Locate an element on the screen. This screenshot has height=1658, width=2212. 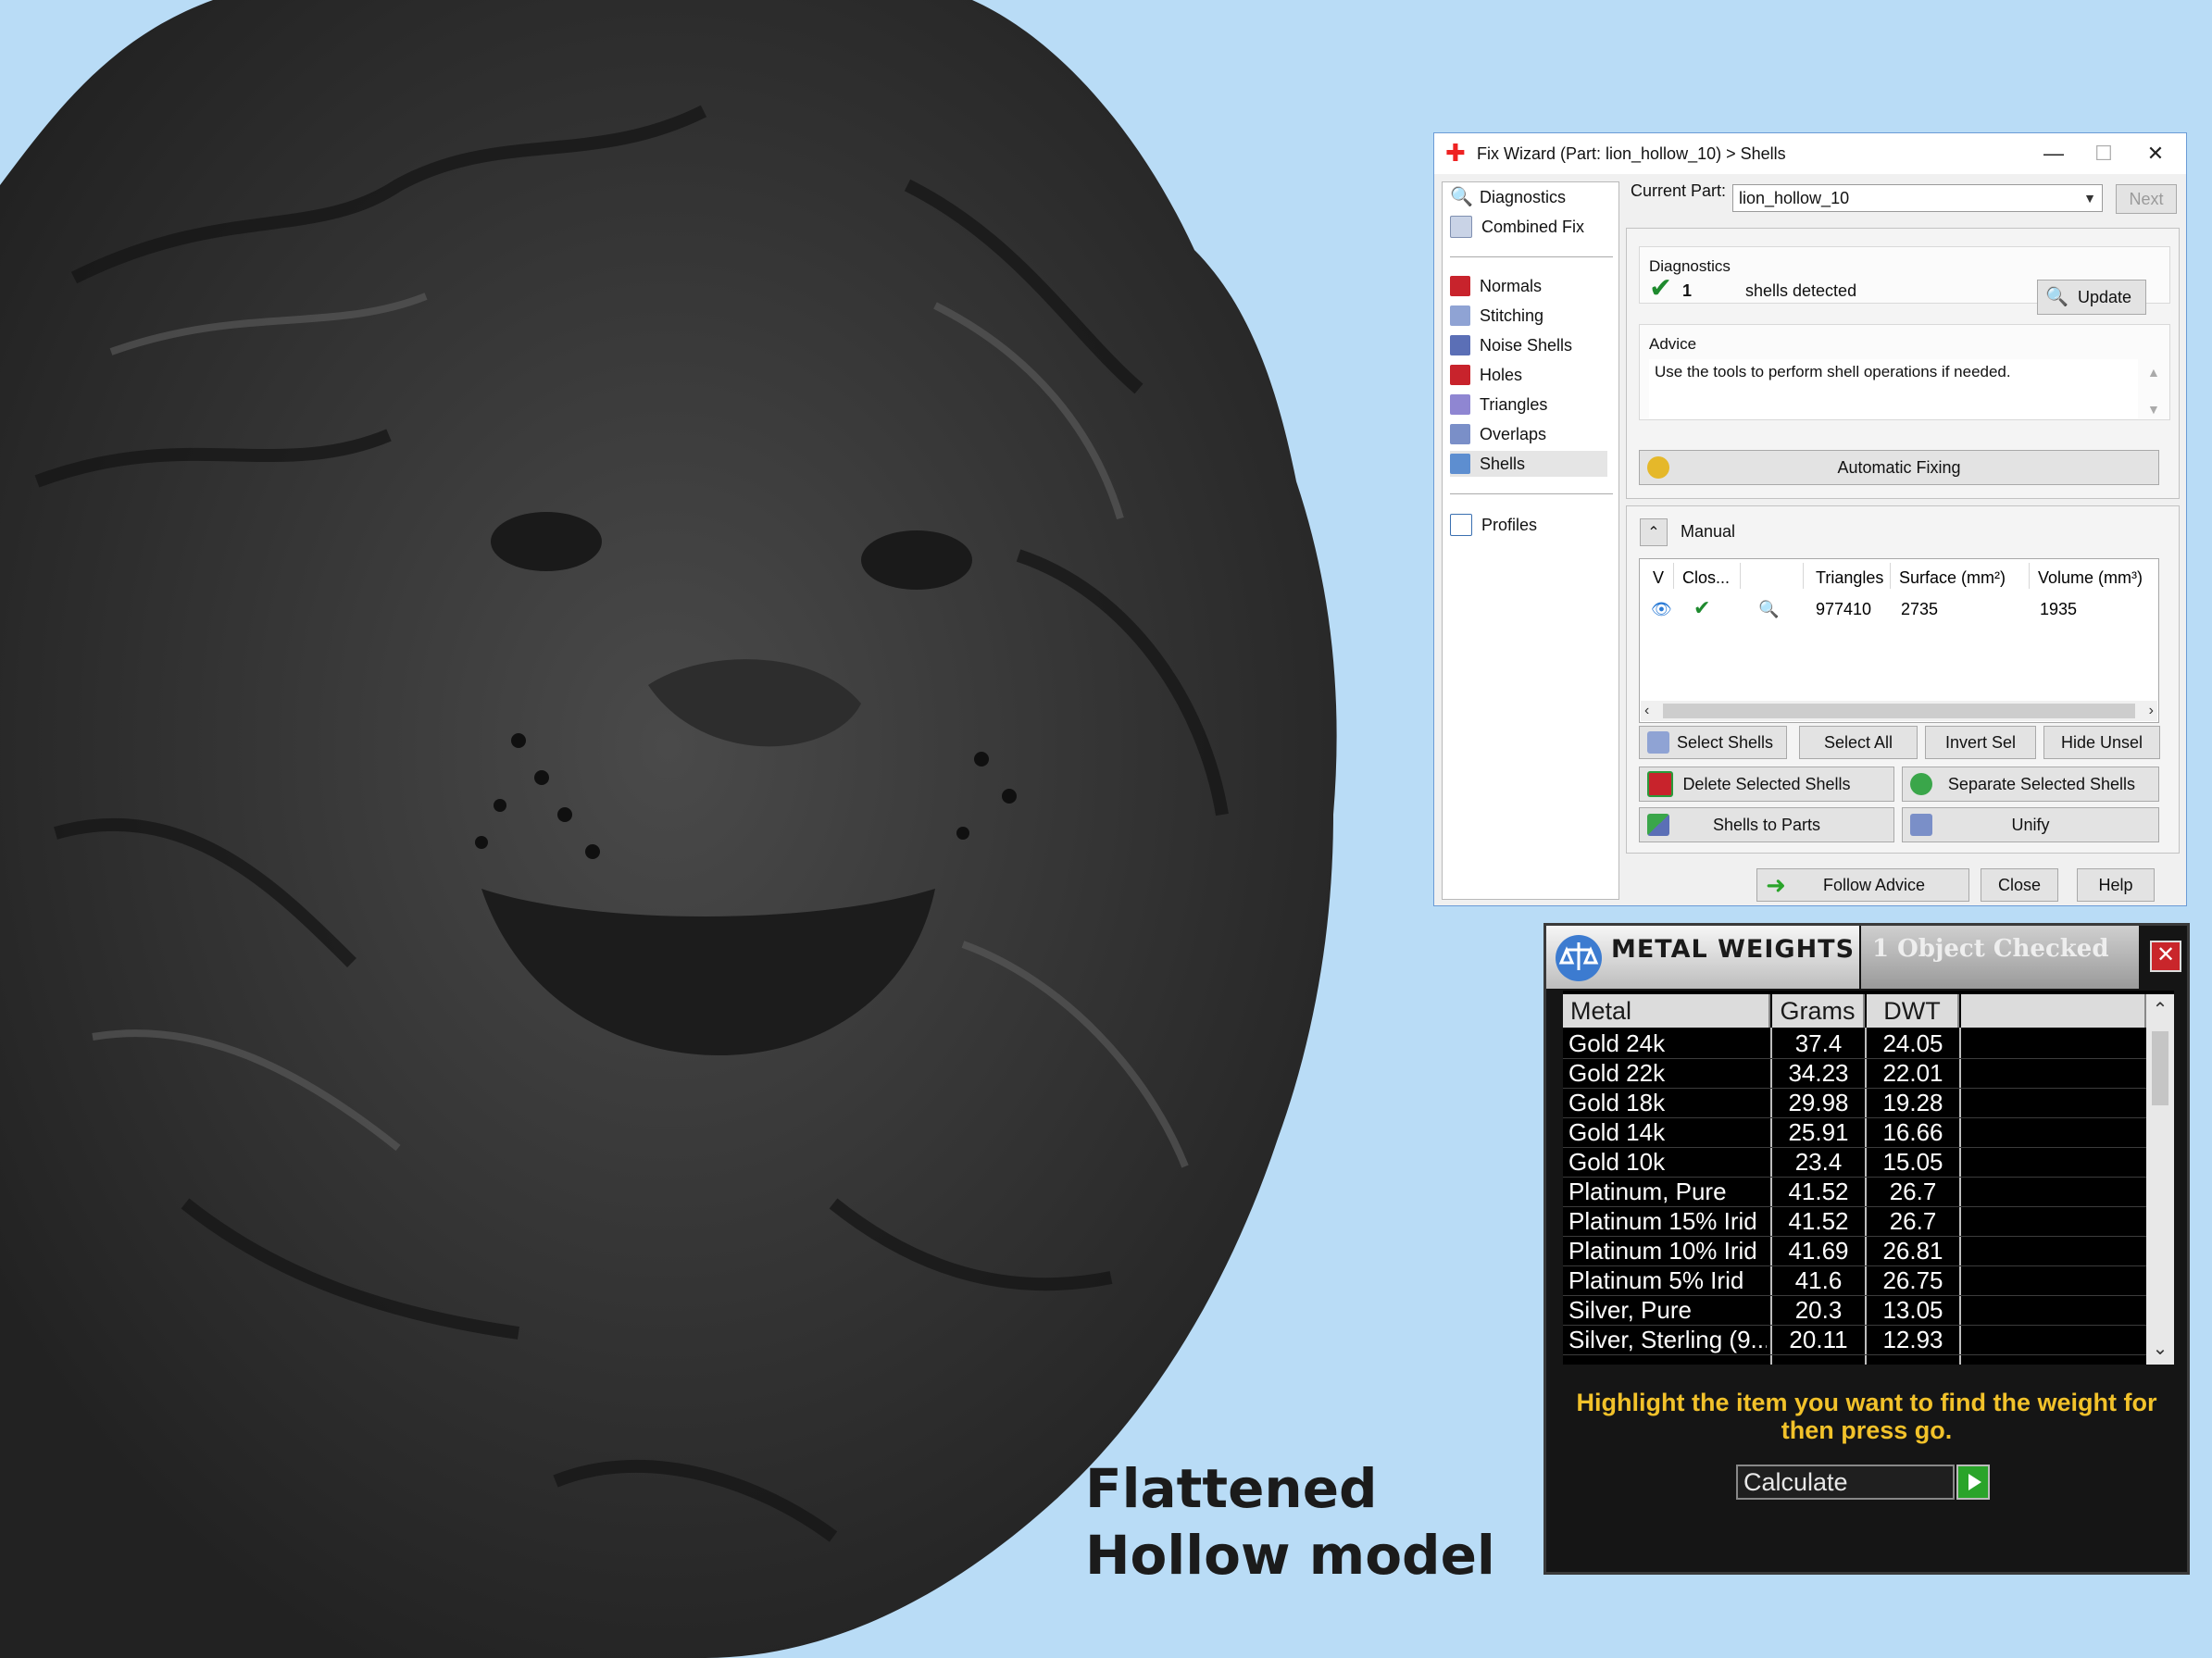
scroll-down-icon: ⌄ is located at coordinates (2160, 1349).